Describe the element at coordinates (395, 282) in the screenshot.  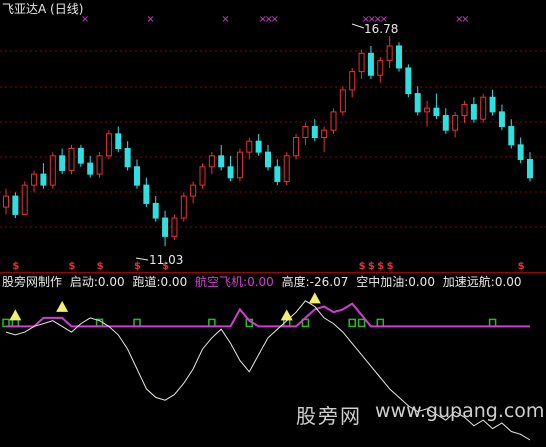
I see `legend-refuel: 空中加油:0.00` at that location.